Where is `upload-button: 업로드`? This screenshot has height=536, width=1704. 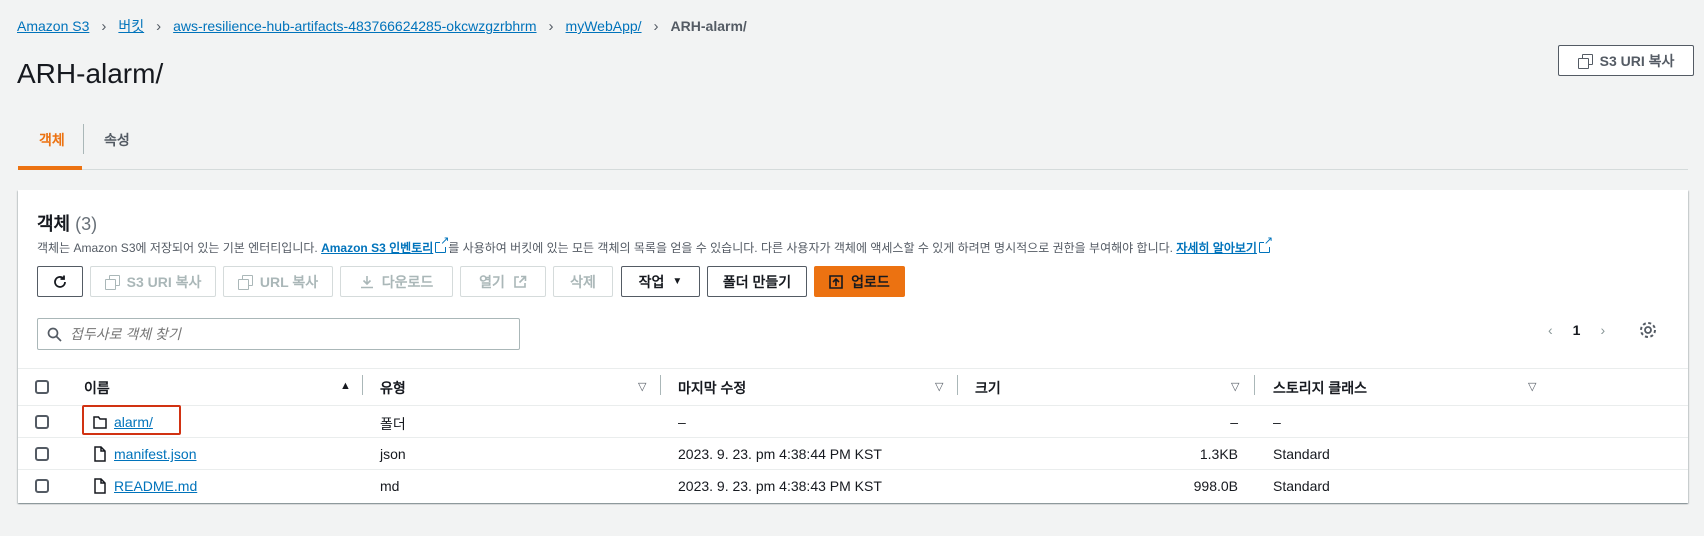
upload-button: 업로드 is located at coordinates (859, 281).